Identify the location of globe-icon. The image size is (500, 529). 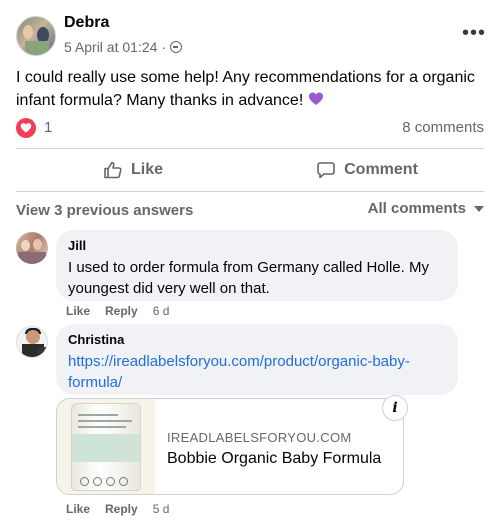
(176, 47).